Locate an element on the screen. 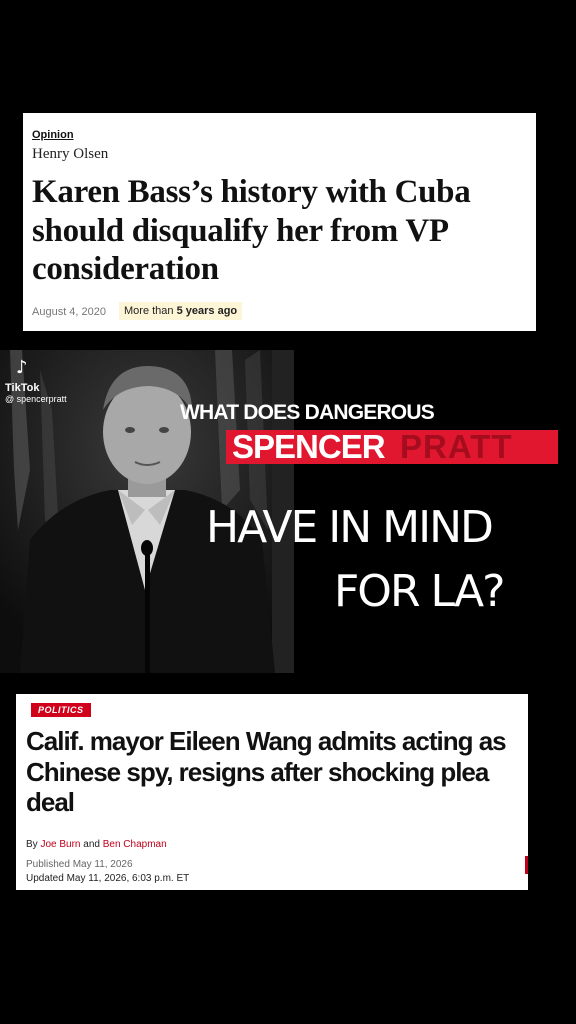 The height and width of the screenshot is (1024, 576). age-badge: More than 5 years ago is located at coordinates (181, 311).